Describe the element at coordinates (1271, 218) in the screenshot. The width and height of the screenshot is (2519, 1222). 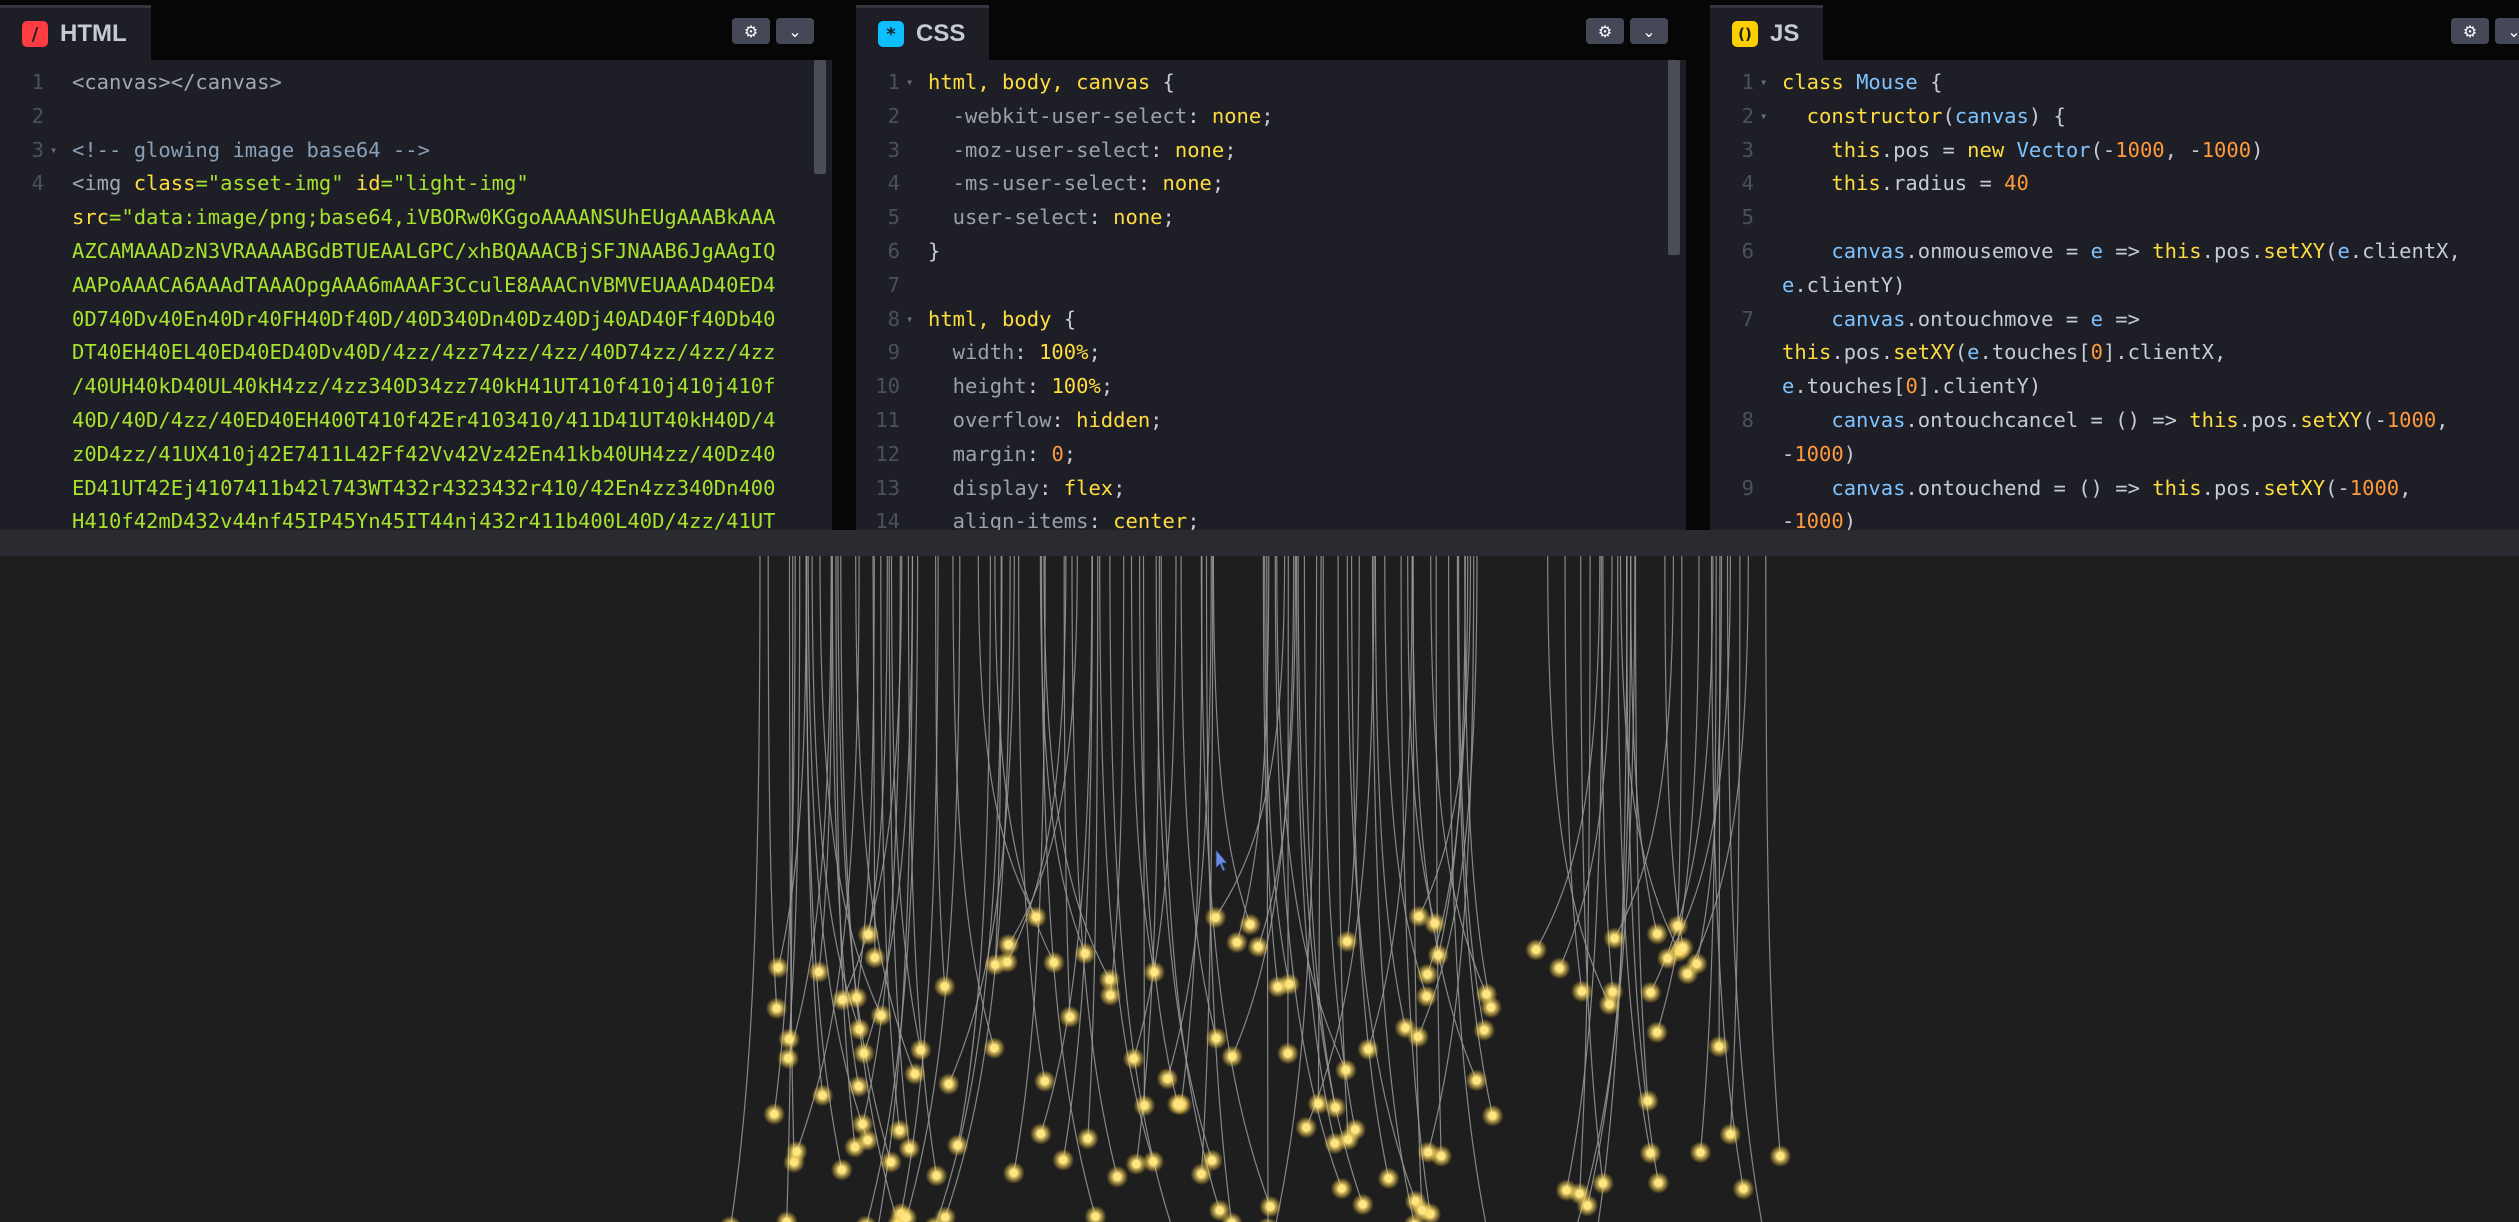
I see `code-line: 5 user-select: none;` at that location.